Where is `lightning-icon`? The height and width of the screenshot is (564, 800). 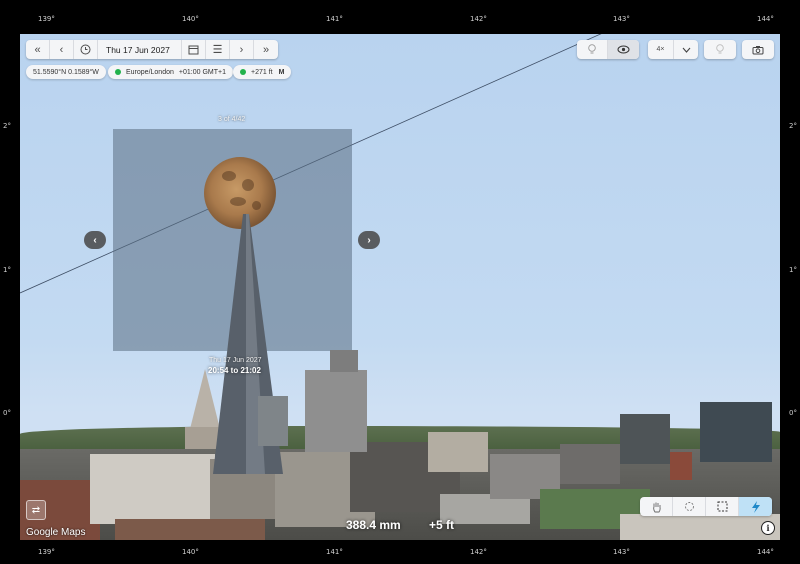
lightning-icon is located at coordinates (755, 506).